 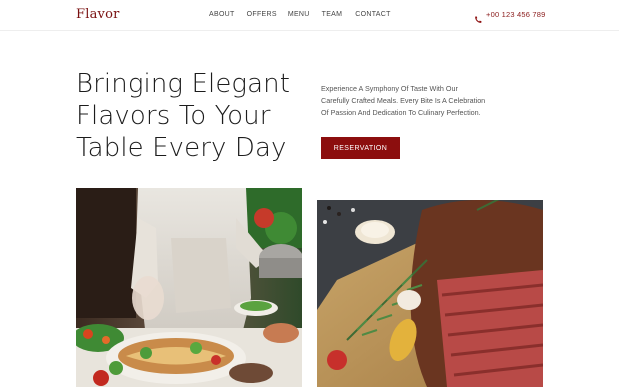 I want to click on hero-title-line: Table Every Day, so click(x=181, y=148).